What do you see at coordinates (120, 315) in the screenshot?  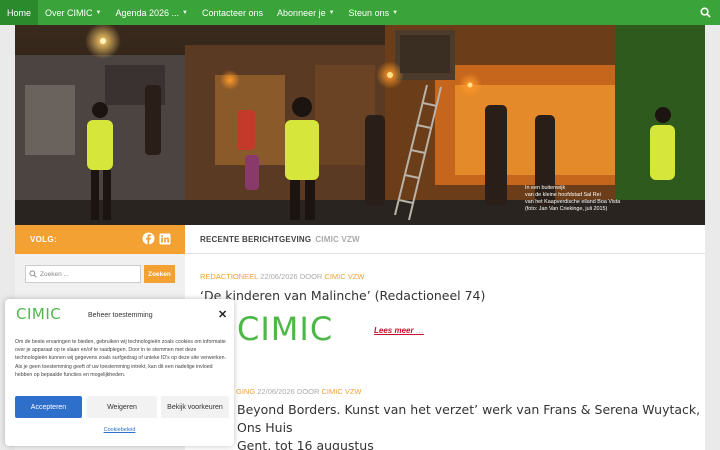 I see `consent-title: Beheer toestemming` at bounding box center [120, 315].